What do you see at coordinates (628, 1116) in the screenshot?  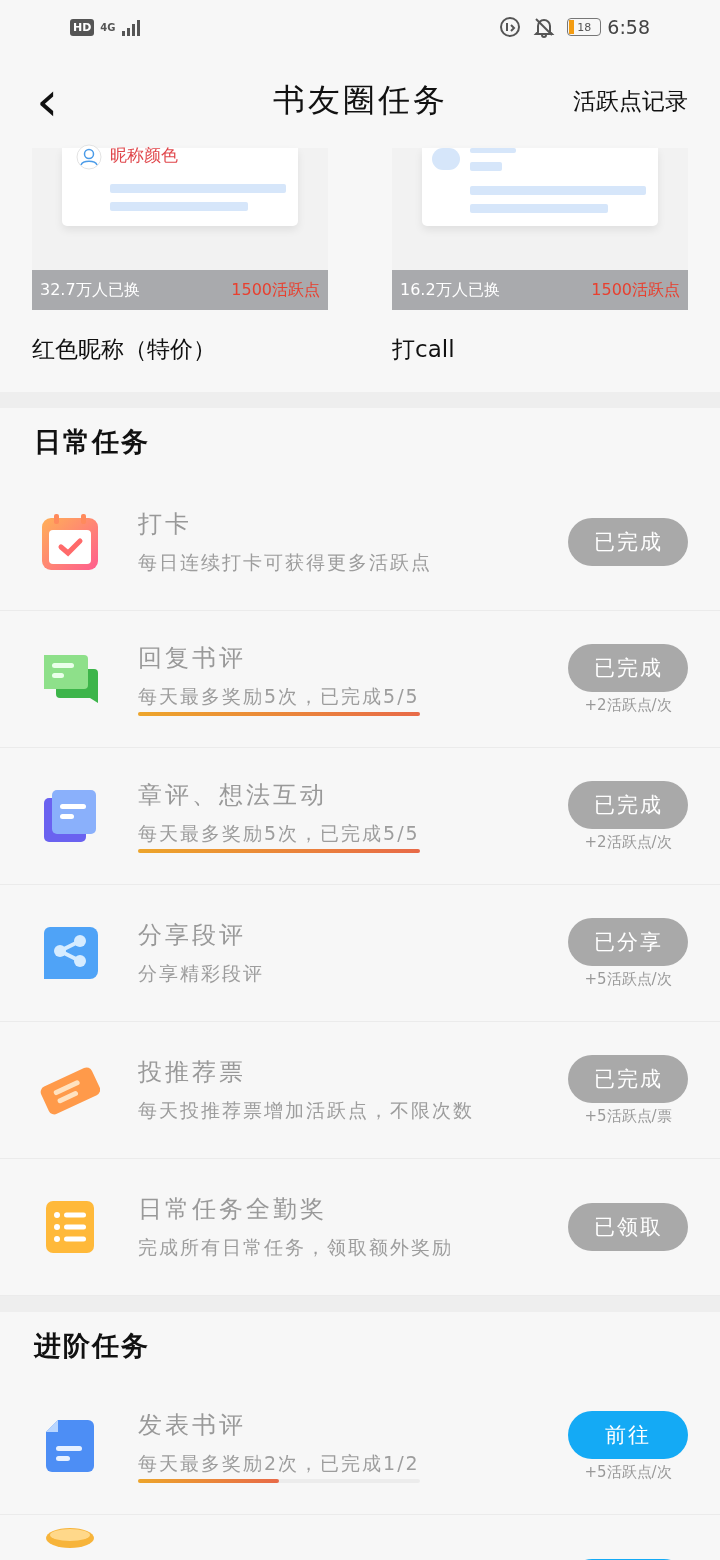 I see `reward-text: +5活跃点/票` at bounding box center [628, 1116].